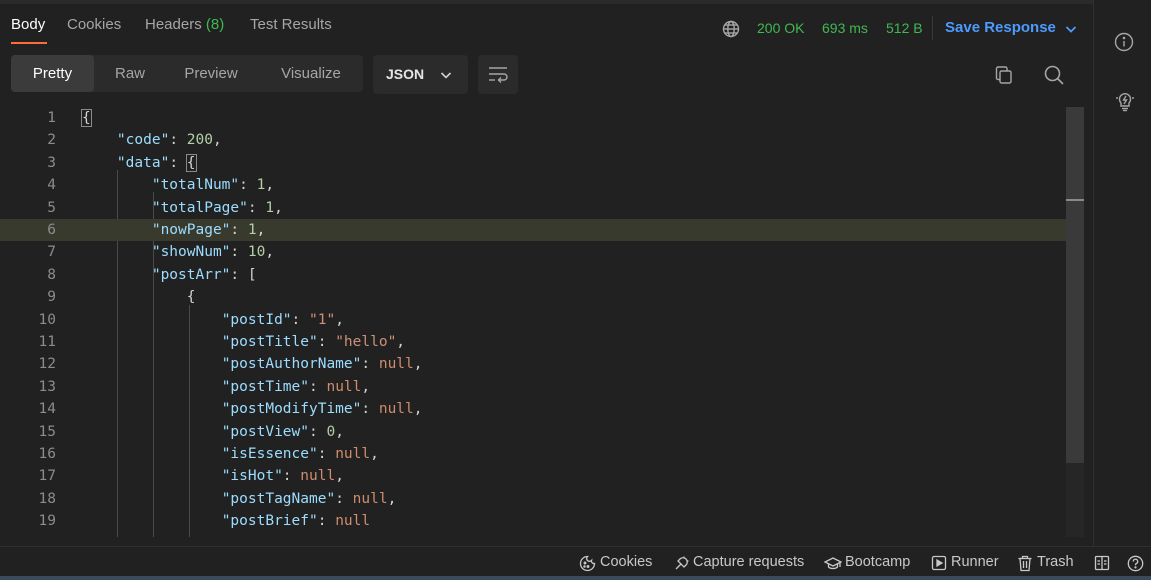  What do you see at coordinates (542, 476) in the screenshot?
I see `code-line: 17 "isHot": null,` at bounding box center [542, 476].